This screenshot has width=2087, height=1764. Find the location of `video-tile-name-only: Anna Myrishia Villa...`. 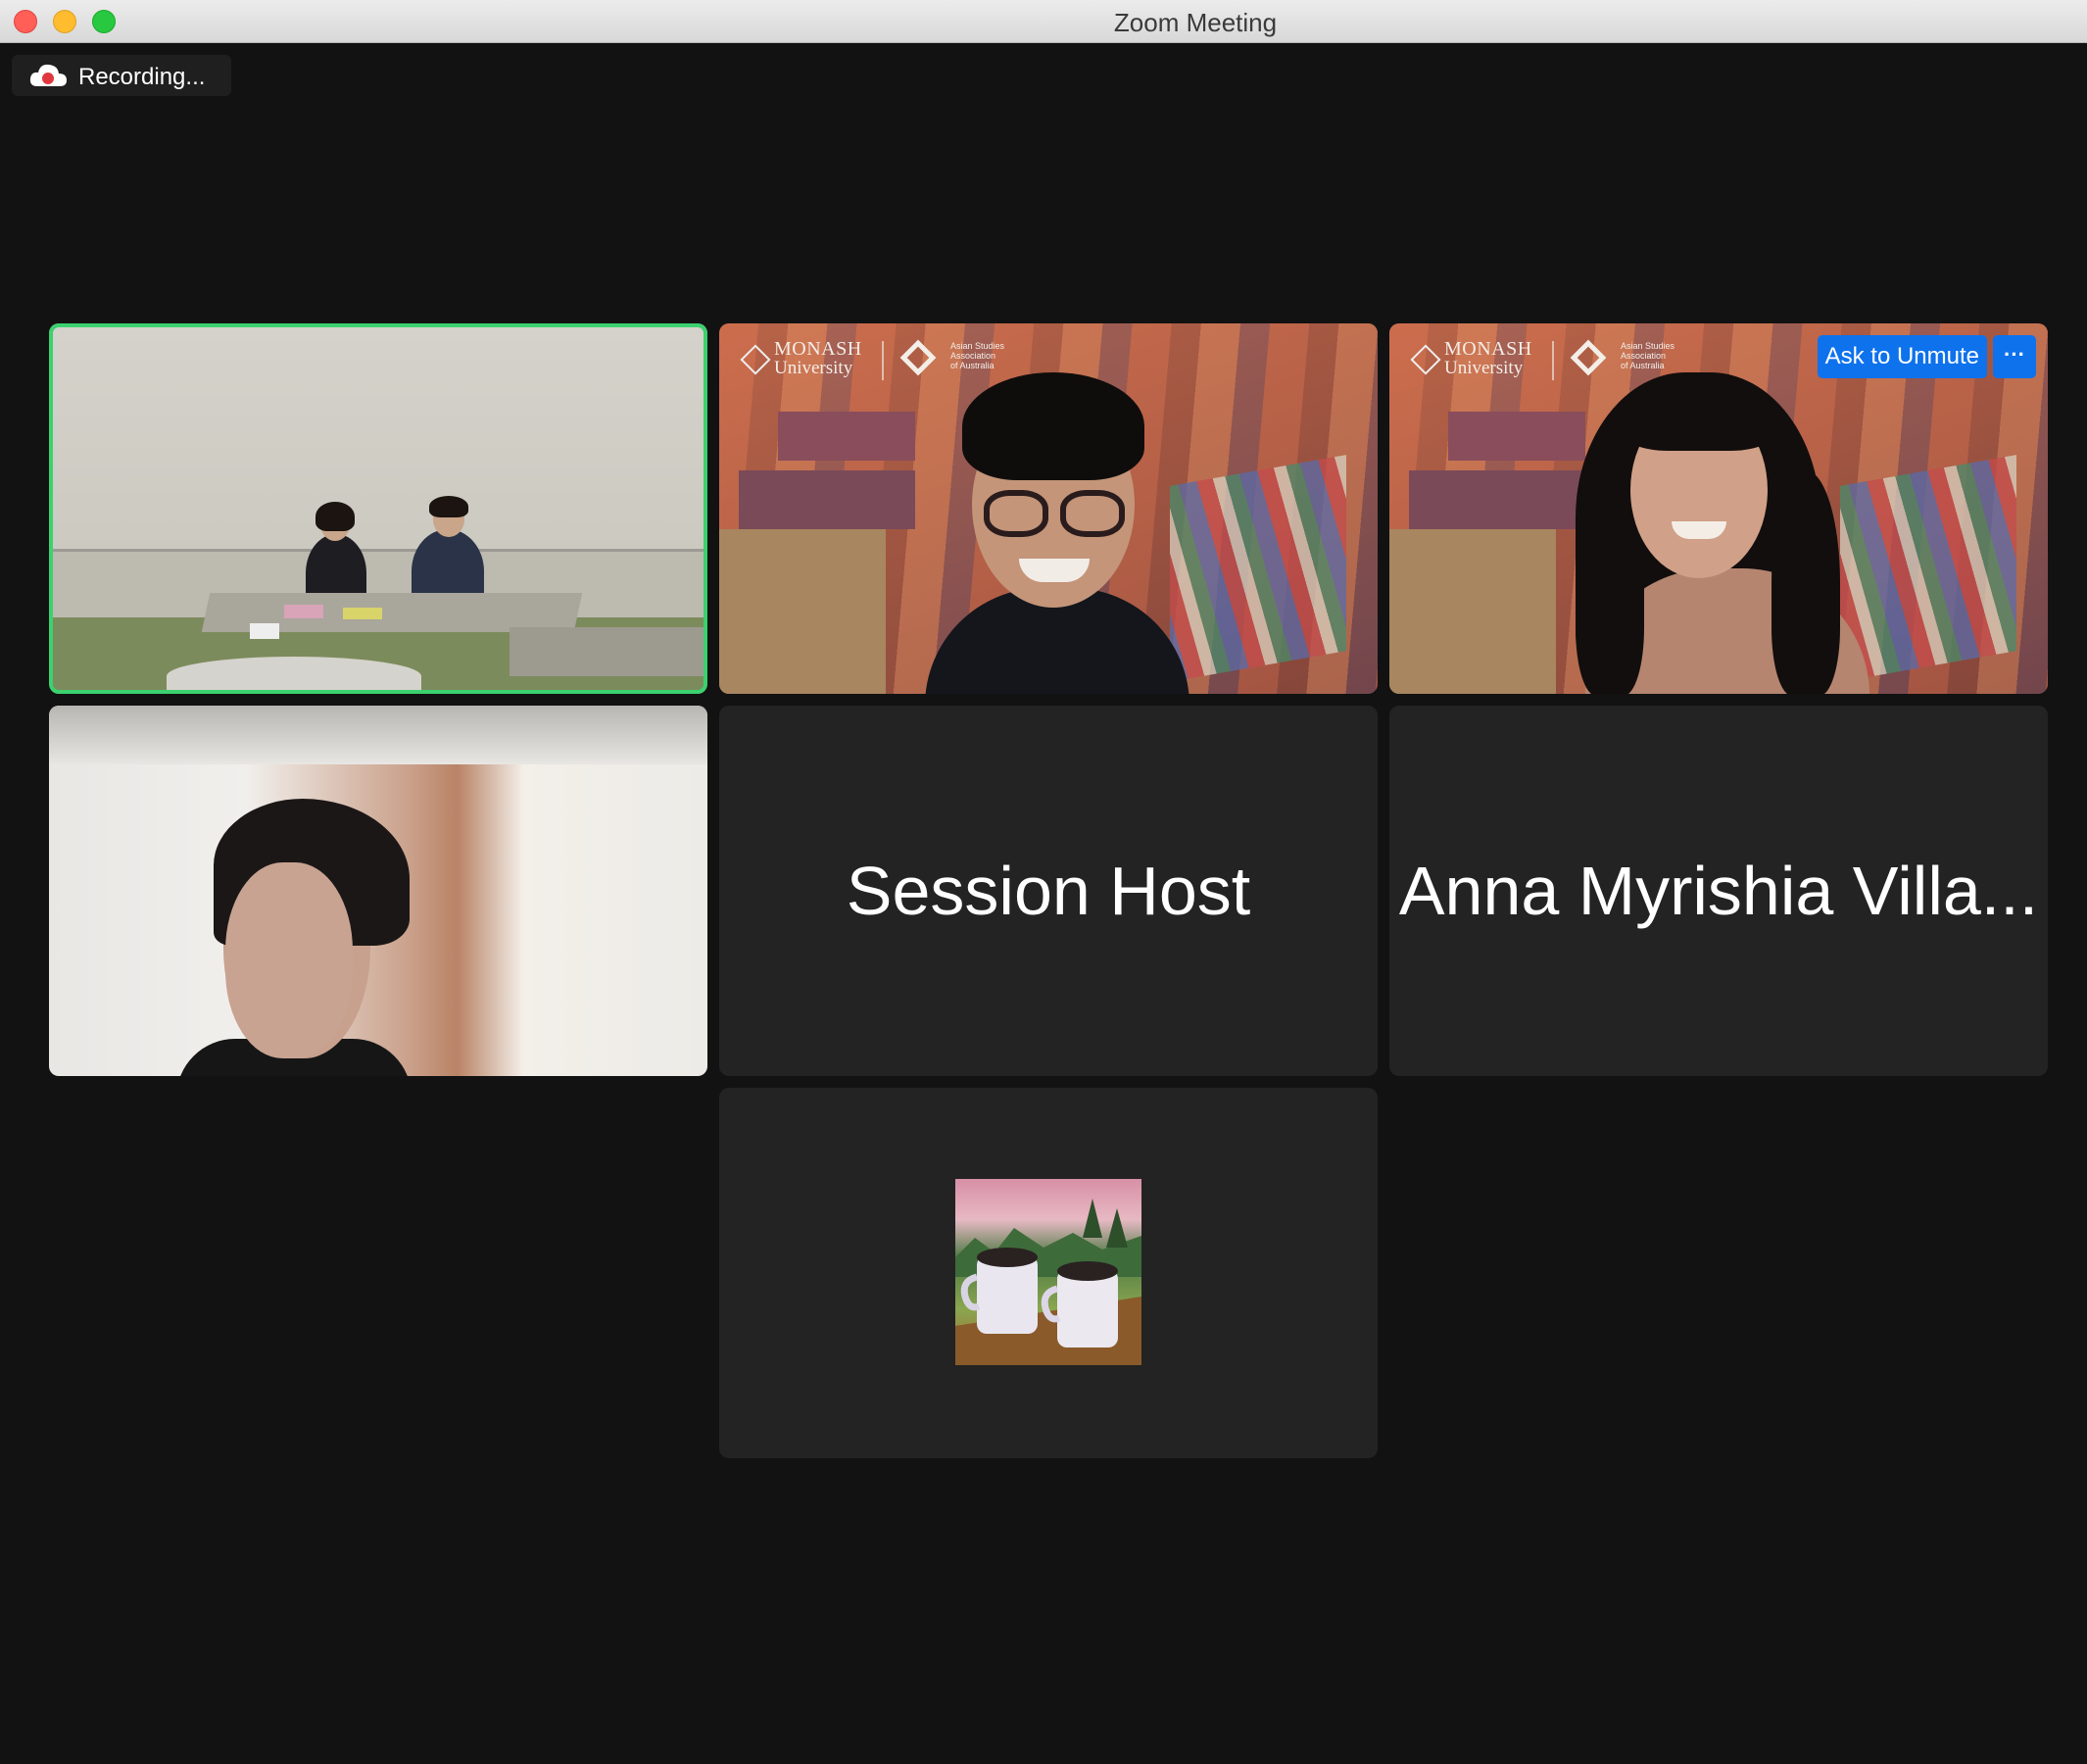

video-tile-name-only: Anna Myrishia Villa... is located at coordinates (1718, 891).